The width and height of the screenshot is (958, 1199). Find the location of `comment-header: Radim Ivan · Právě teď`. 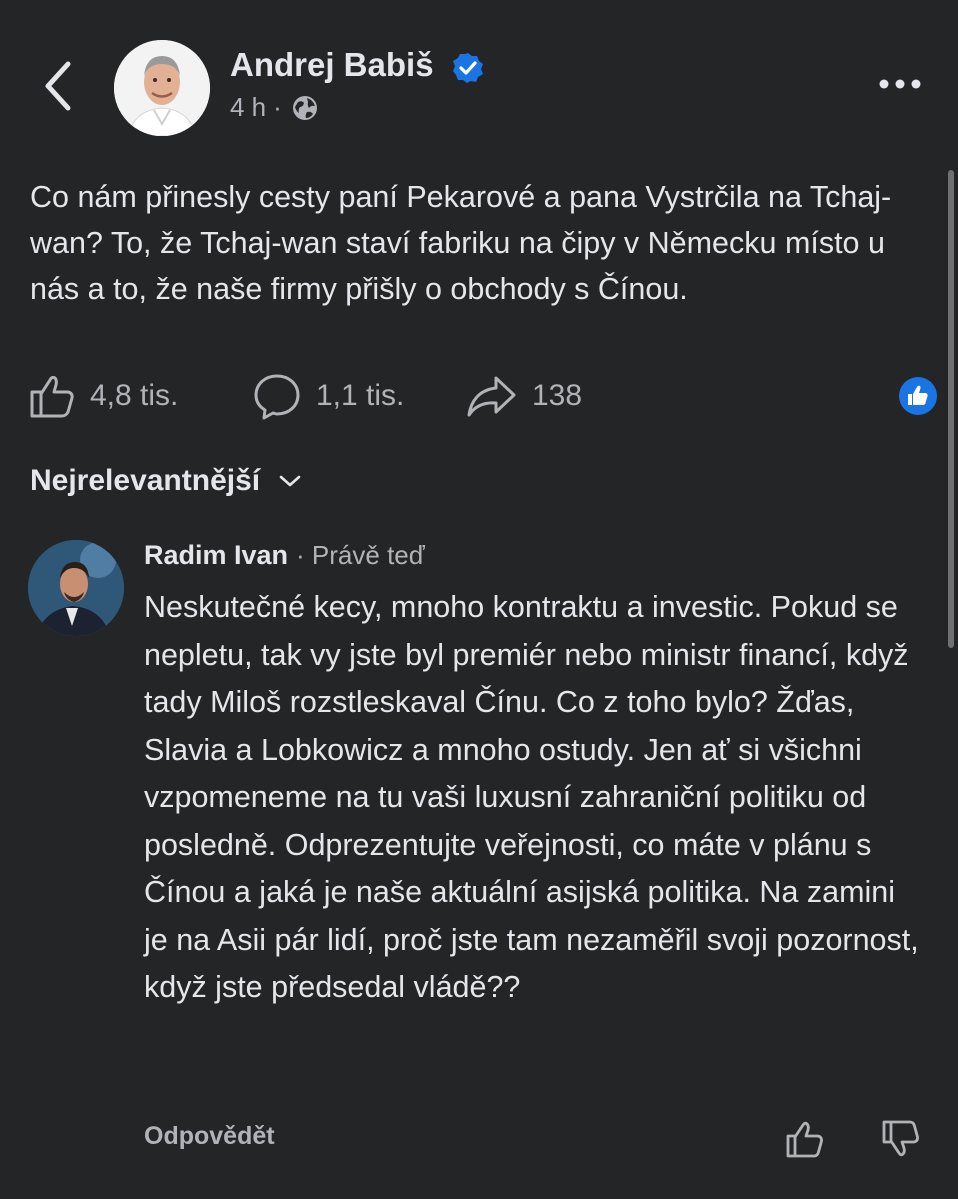

comment-header: Radim Ivan · Právě teď is located at coordinates (284, 555).